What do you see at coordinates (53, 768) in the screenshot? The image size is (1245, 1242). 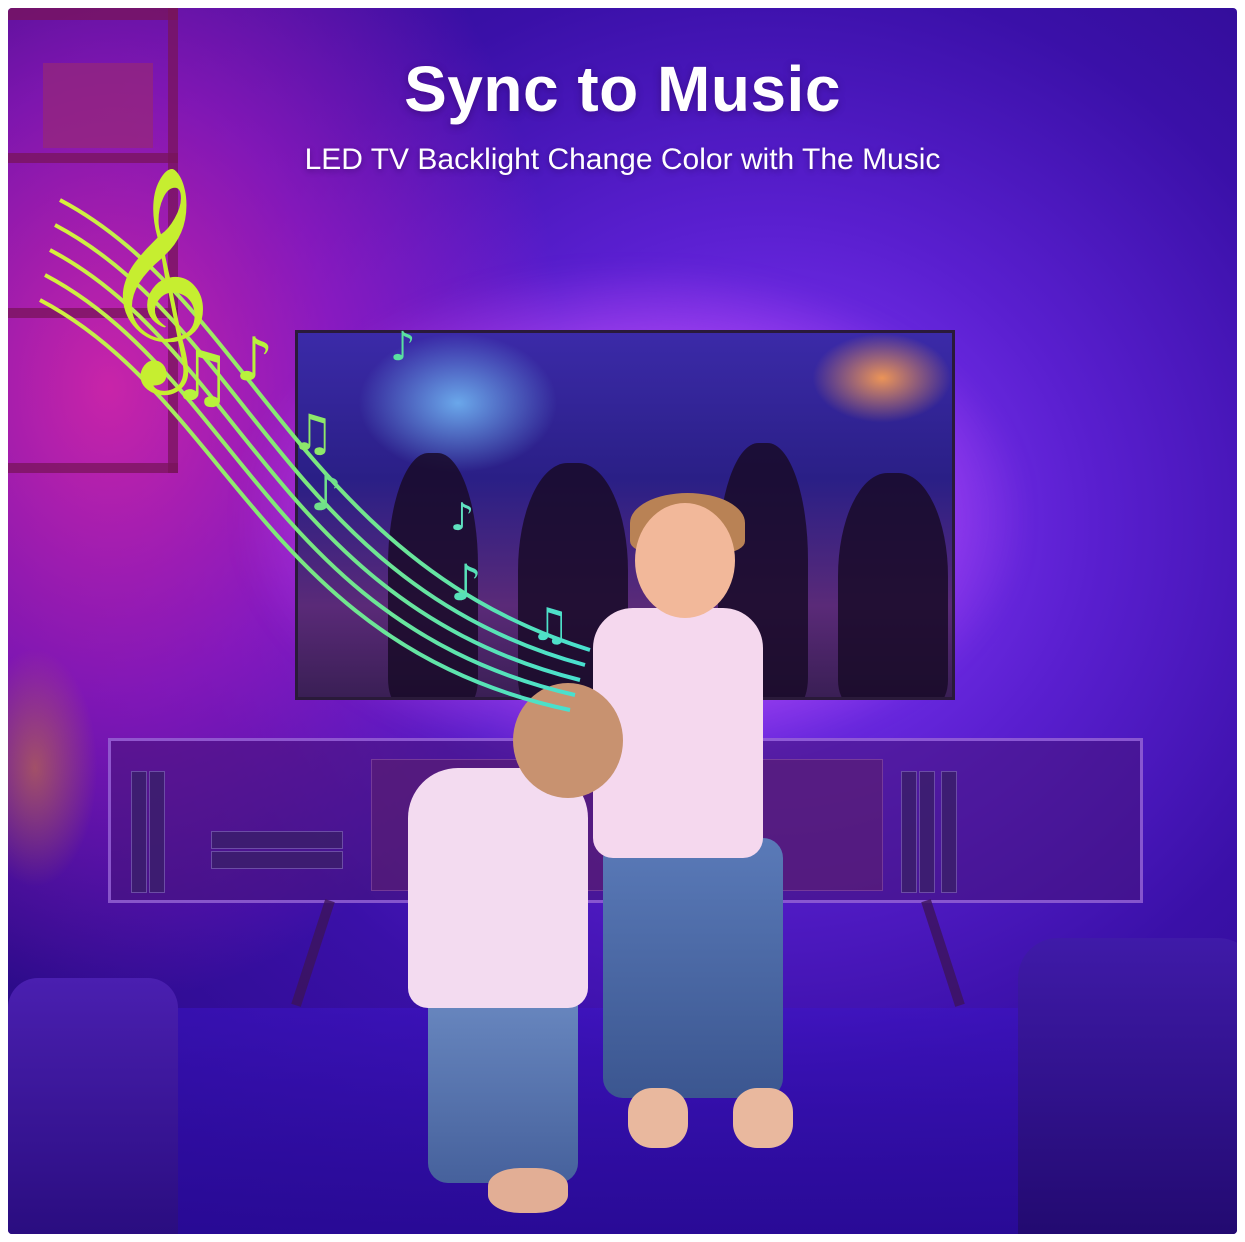 I see `houseplant` at bounding box center [53, 768].